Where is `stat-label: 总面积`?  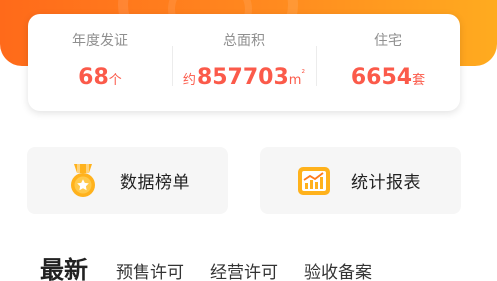 stat-label: 总面积 is located at coordinates (244, 41).